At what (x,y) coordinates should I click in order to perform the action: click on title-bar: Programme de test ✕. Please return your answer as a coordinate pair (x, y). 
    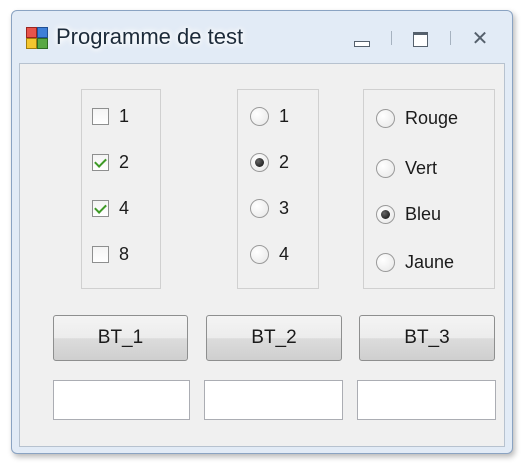
    Looking at the image, I should click on (262, 37).